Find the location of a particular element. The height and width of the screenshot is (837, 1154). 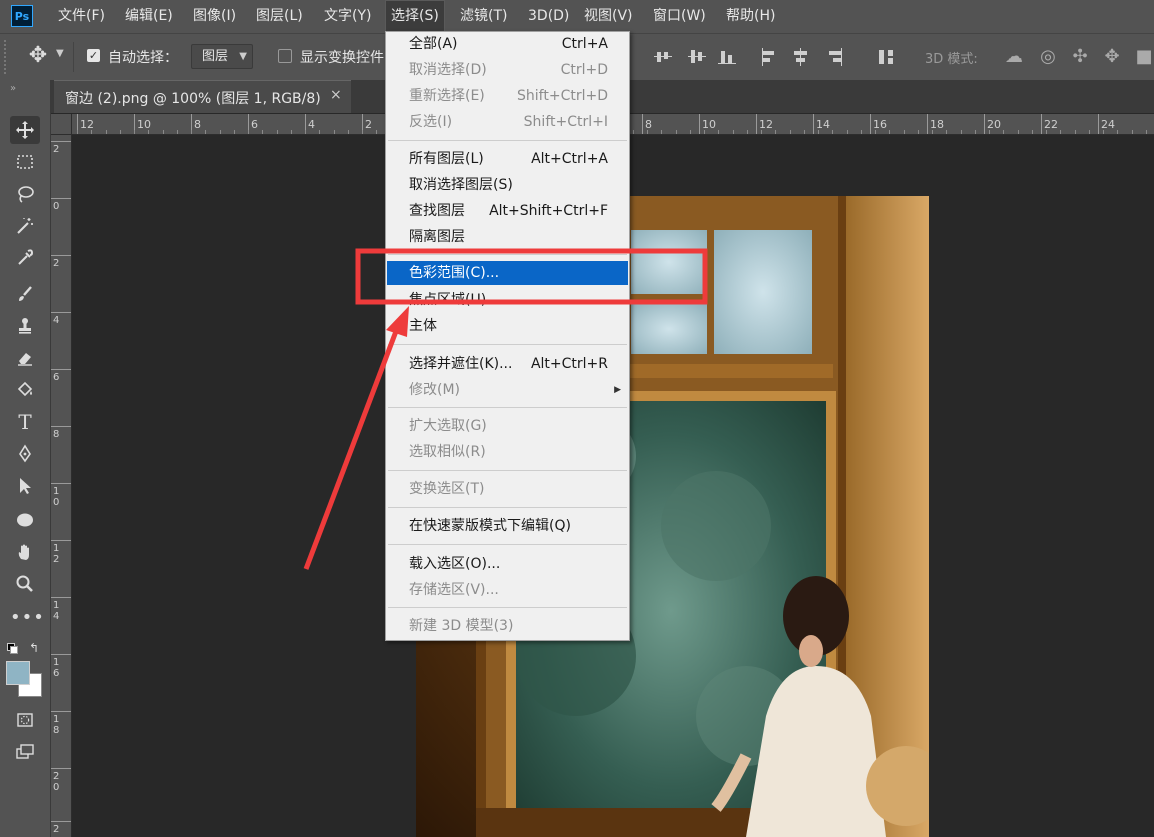

panel-grip is located at coordinates (8, 57).